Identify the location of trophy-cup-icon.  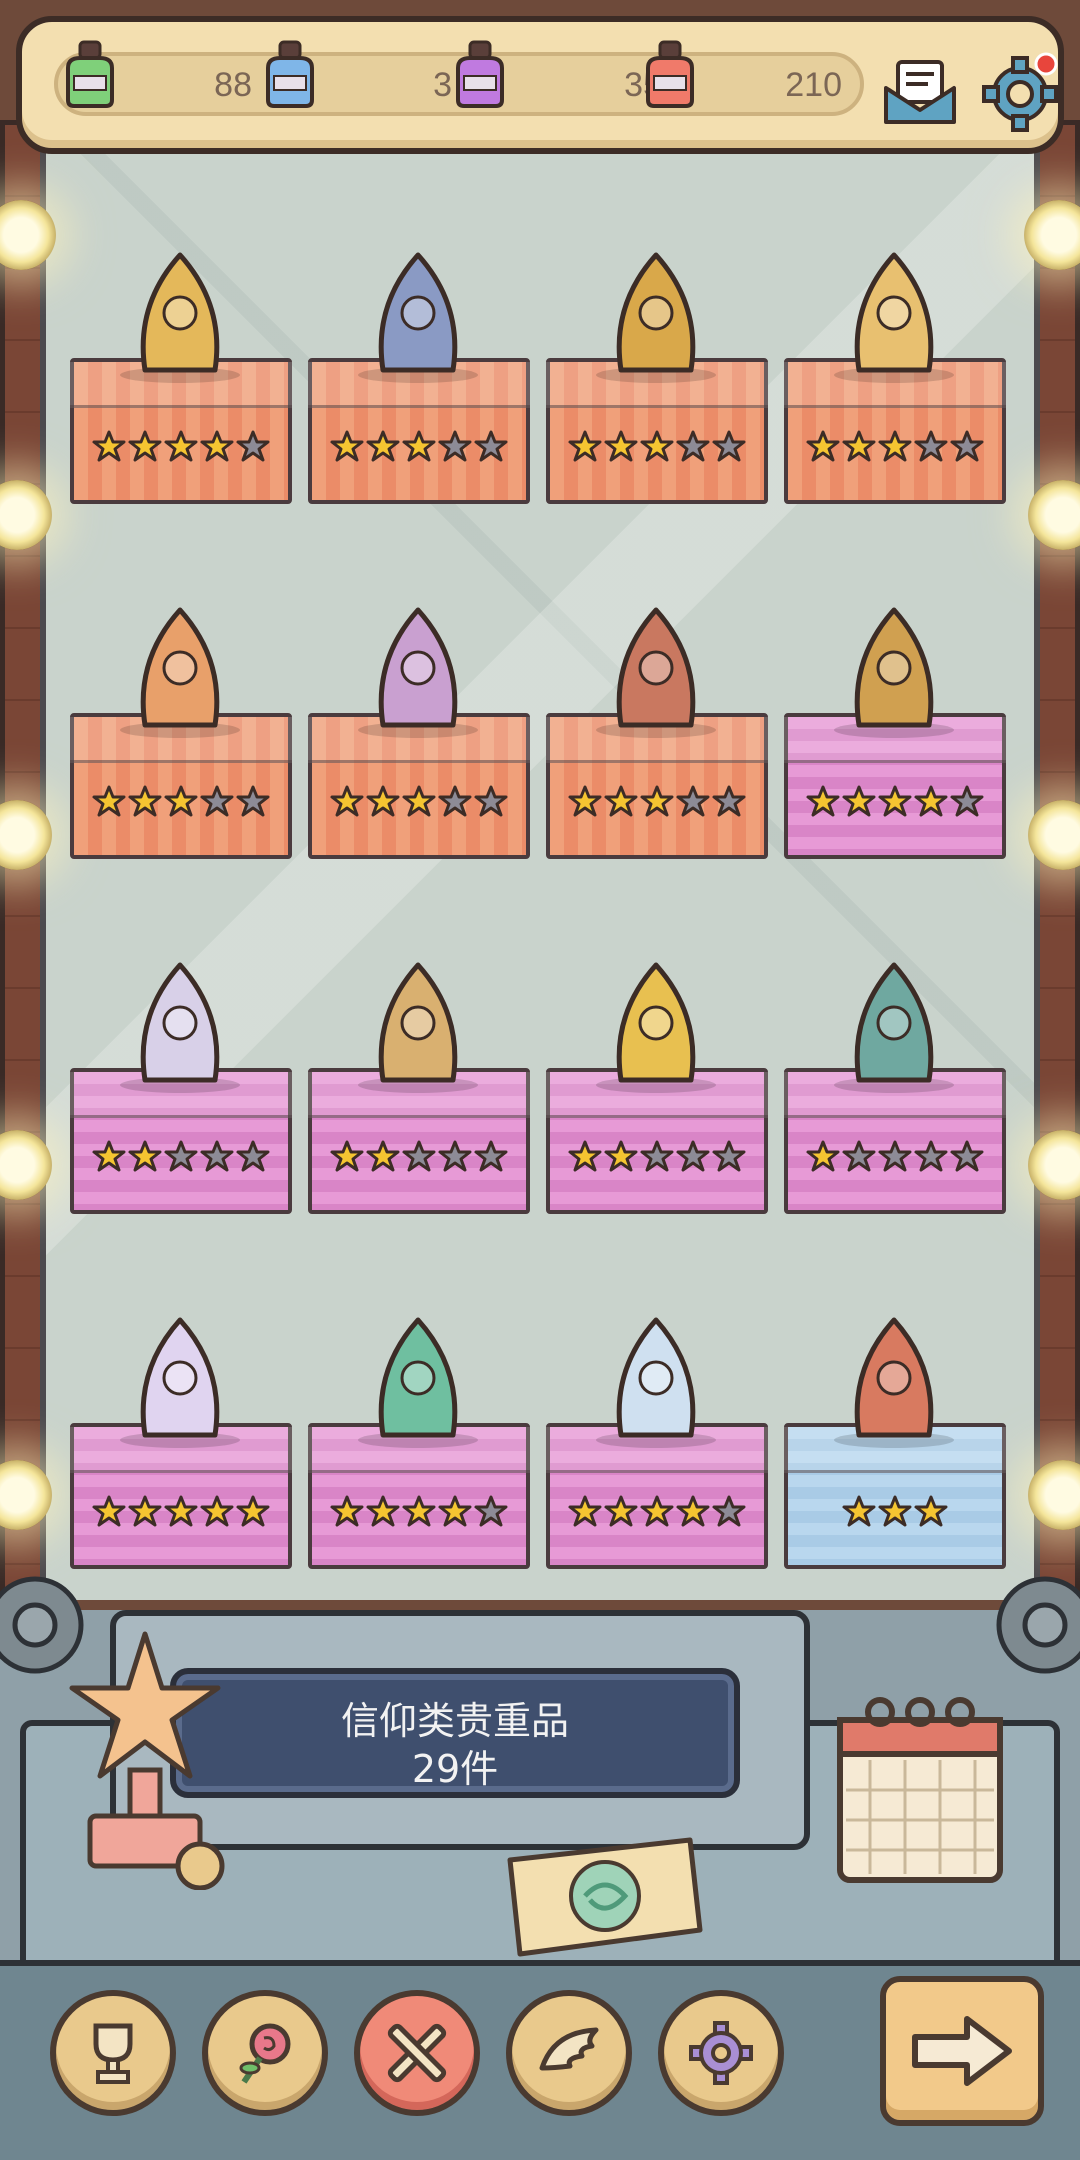
(113, 2053).